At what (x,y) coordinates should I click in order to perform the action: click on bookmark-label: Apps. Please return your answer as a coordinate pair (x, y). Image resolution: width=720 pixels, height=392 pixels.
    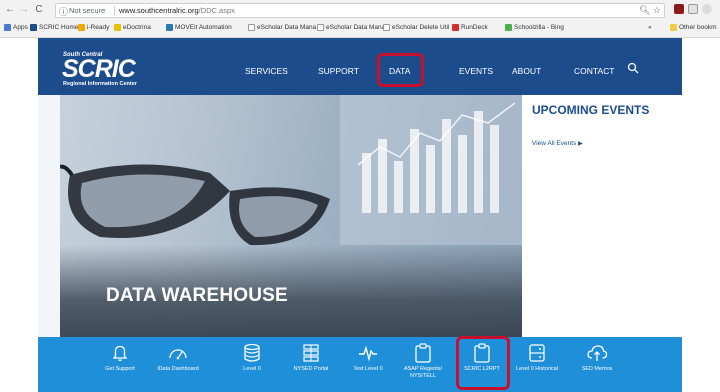
    Looking at the image, I should click on (20, 27).